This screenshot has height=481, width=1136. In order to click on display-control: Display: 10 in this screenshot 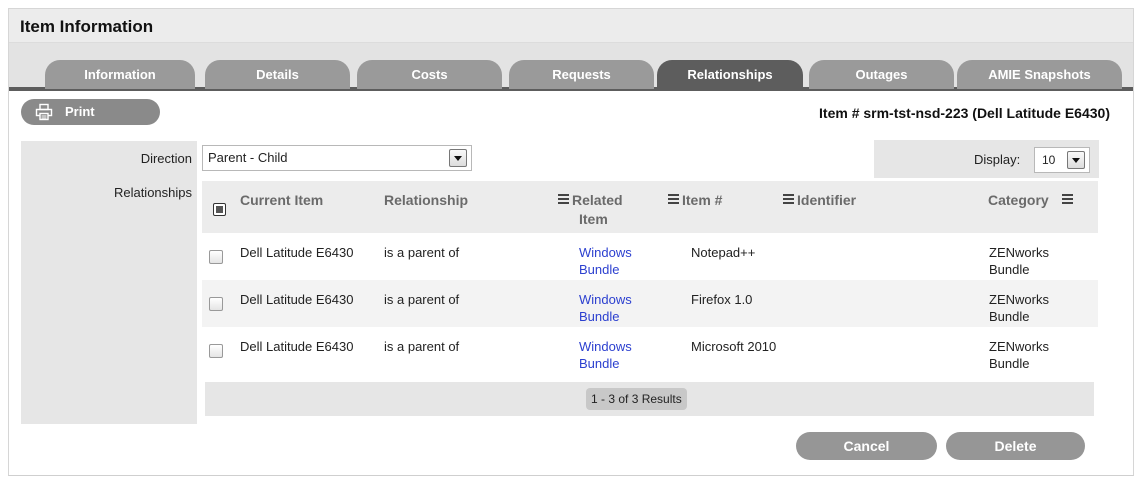, I will do `click(986, 159)`.